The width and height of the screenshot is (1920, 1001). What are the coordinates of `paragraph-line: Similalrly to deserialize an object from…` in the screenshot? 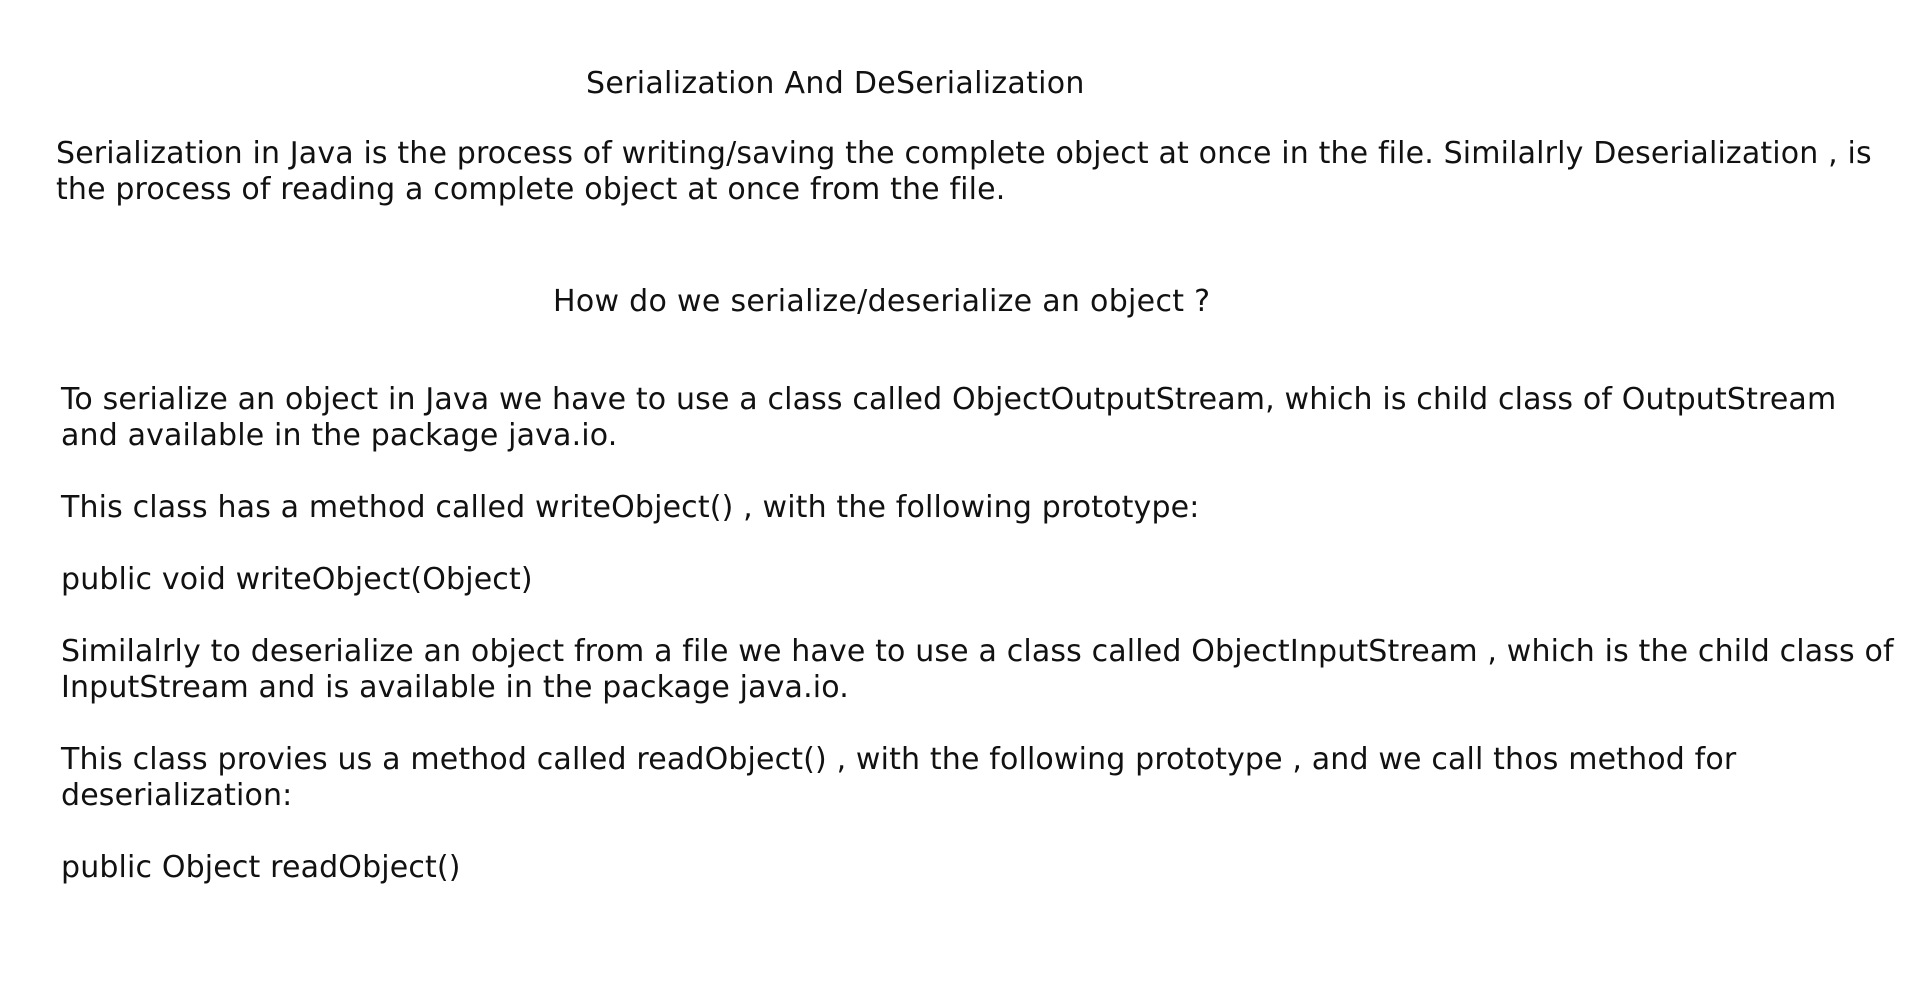 It's located at (977, 651).